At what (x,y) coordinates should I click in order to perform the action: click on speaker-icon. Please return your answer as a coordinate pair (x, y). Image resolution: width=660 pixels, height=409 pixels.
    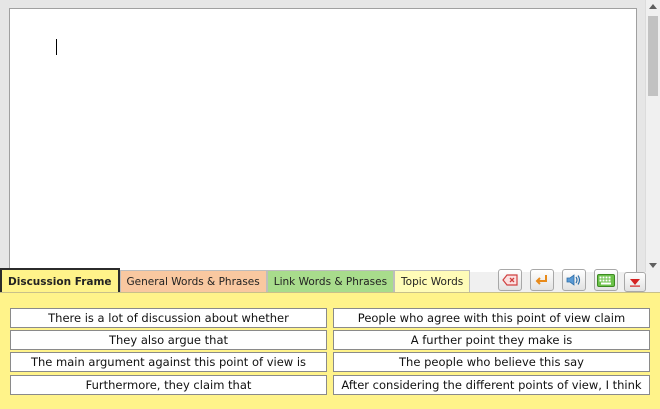
    Looking at the image, I should click on (574, 280).